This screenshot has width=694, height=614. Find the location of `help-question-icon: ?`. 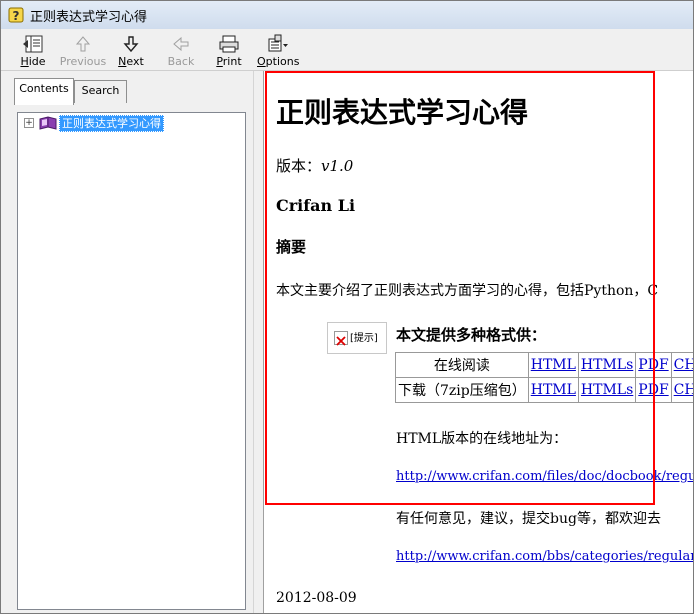

help-question-icon: ? is located at coordinates (16, 15).